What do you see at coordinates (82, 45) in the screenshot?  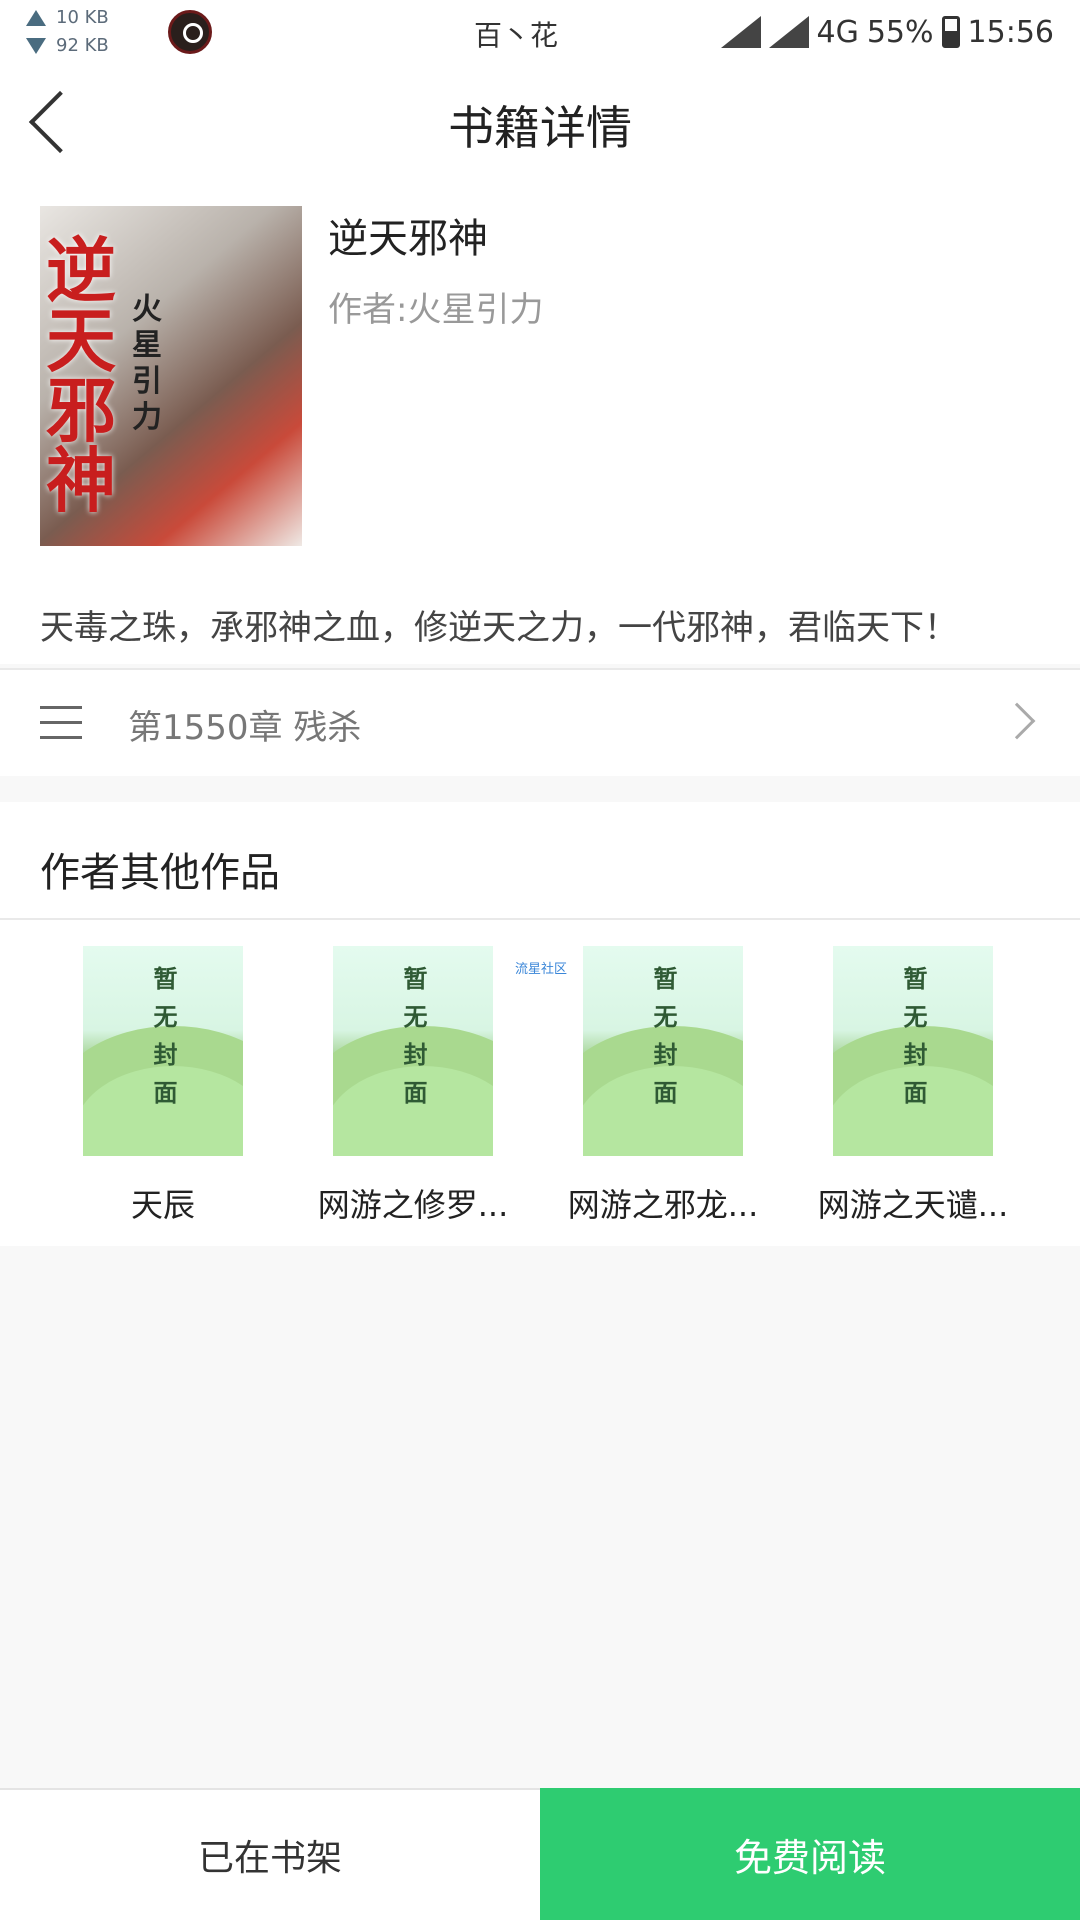 I see `download-speed: 92 KB` at bounding box center [82, 45].